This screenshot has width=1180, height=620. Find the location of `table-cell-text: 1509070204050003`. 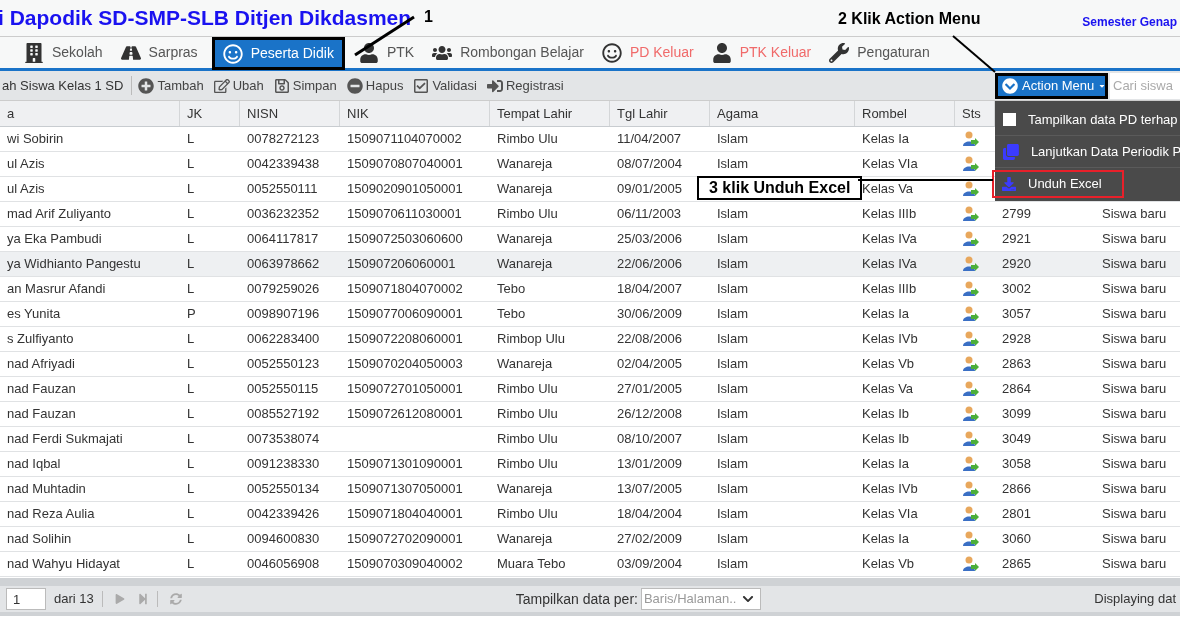

table-cell-text: 1509070204050003 is located at coordinates (405, 364).